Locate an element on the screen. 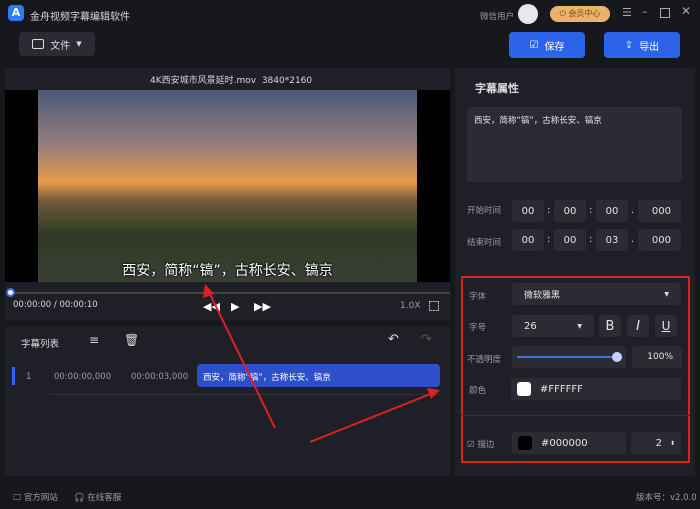  website-link: 🖵 官方网站 is located at coordinates (35, 497).